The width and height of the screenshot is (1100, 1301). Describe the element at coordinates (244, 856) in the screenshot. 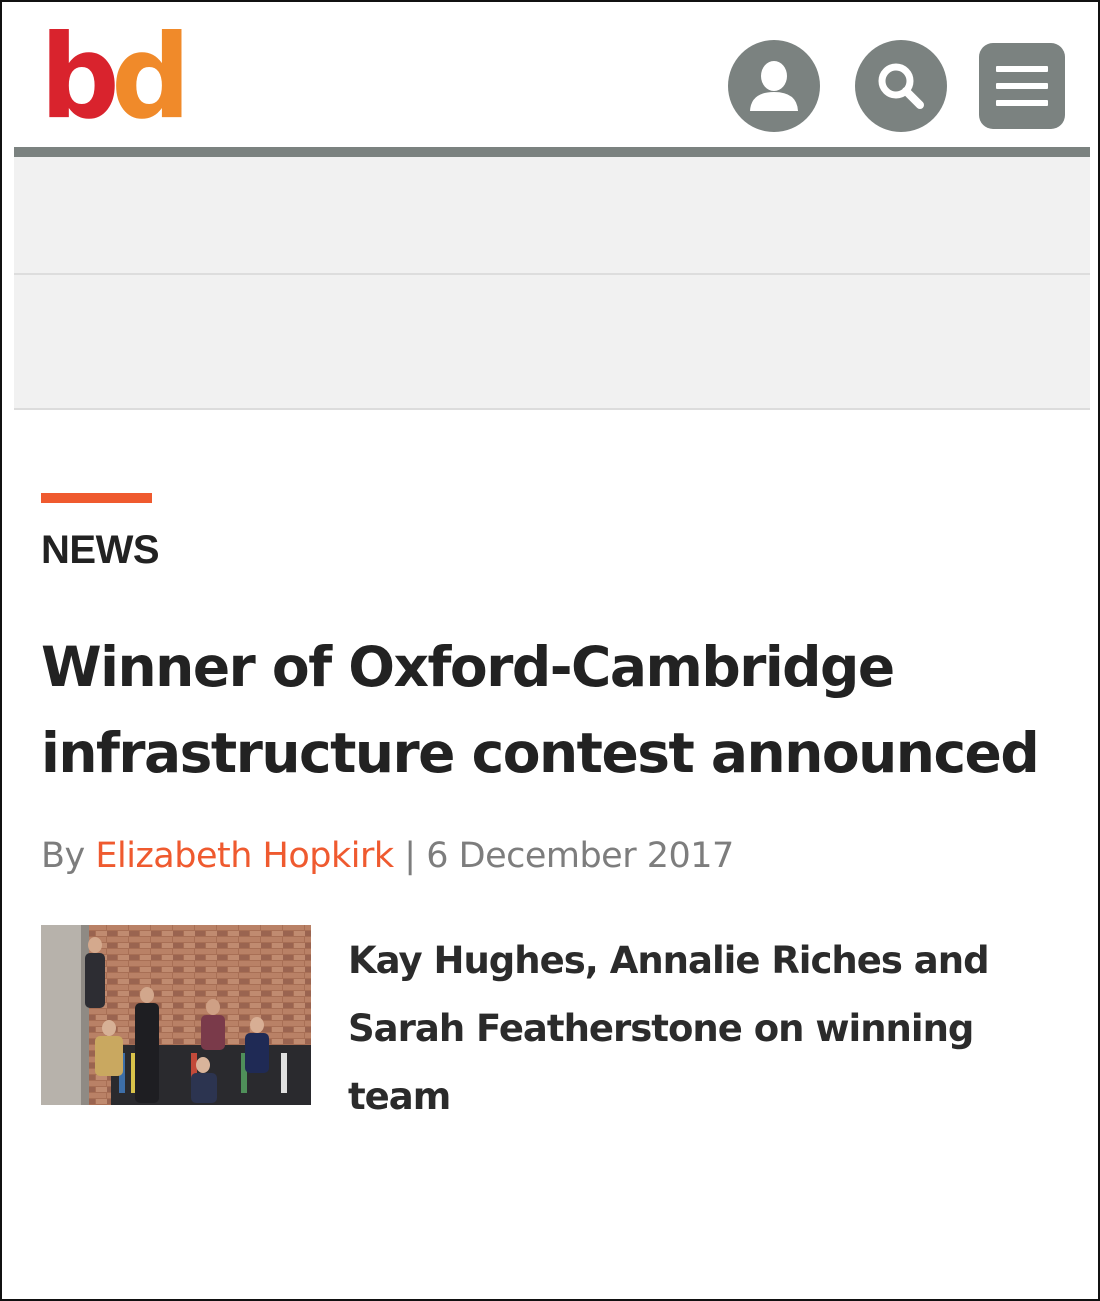

I see `author-link: Elizabeth Hopkirk` at that location.